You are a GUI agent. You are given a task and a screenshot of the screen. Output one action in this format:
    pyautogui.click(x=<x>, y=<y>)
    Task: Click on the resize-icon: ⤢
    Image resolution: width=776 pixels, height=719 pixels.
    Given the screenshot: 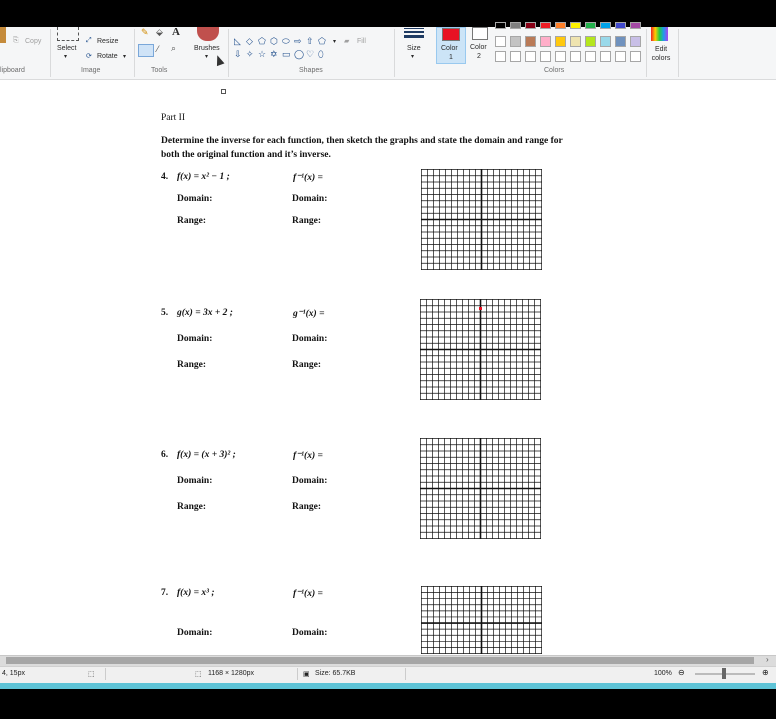 What is the action you would take?
    pyautogui.click(x=89, y=40)
    